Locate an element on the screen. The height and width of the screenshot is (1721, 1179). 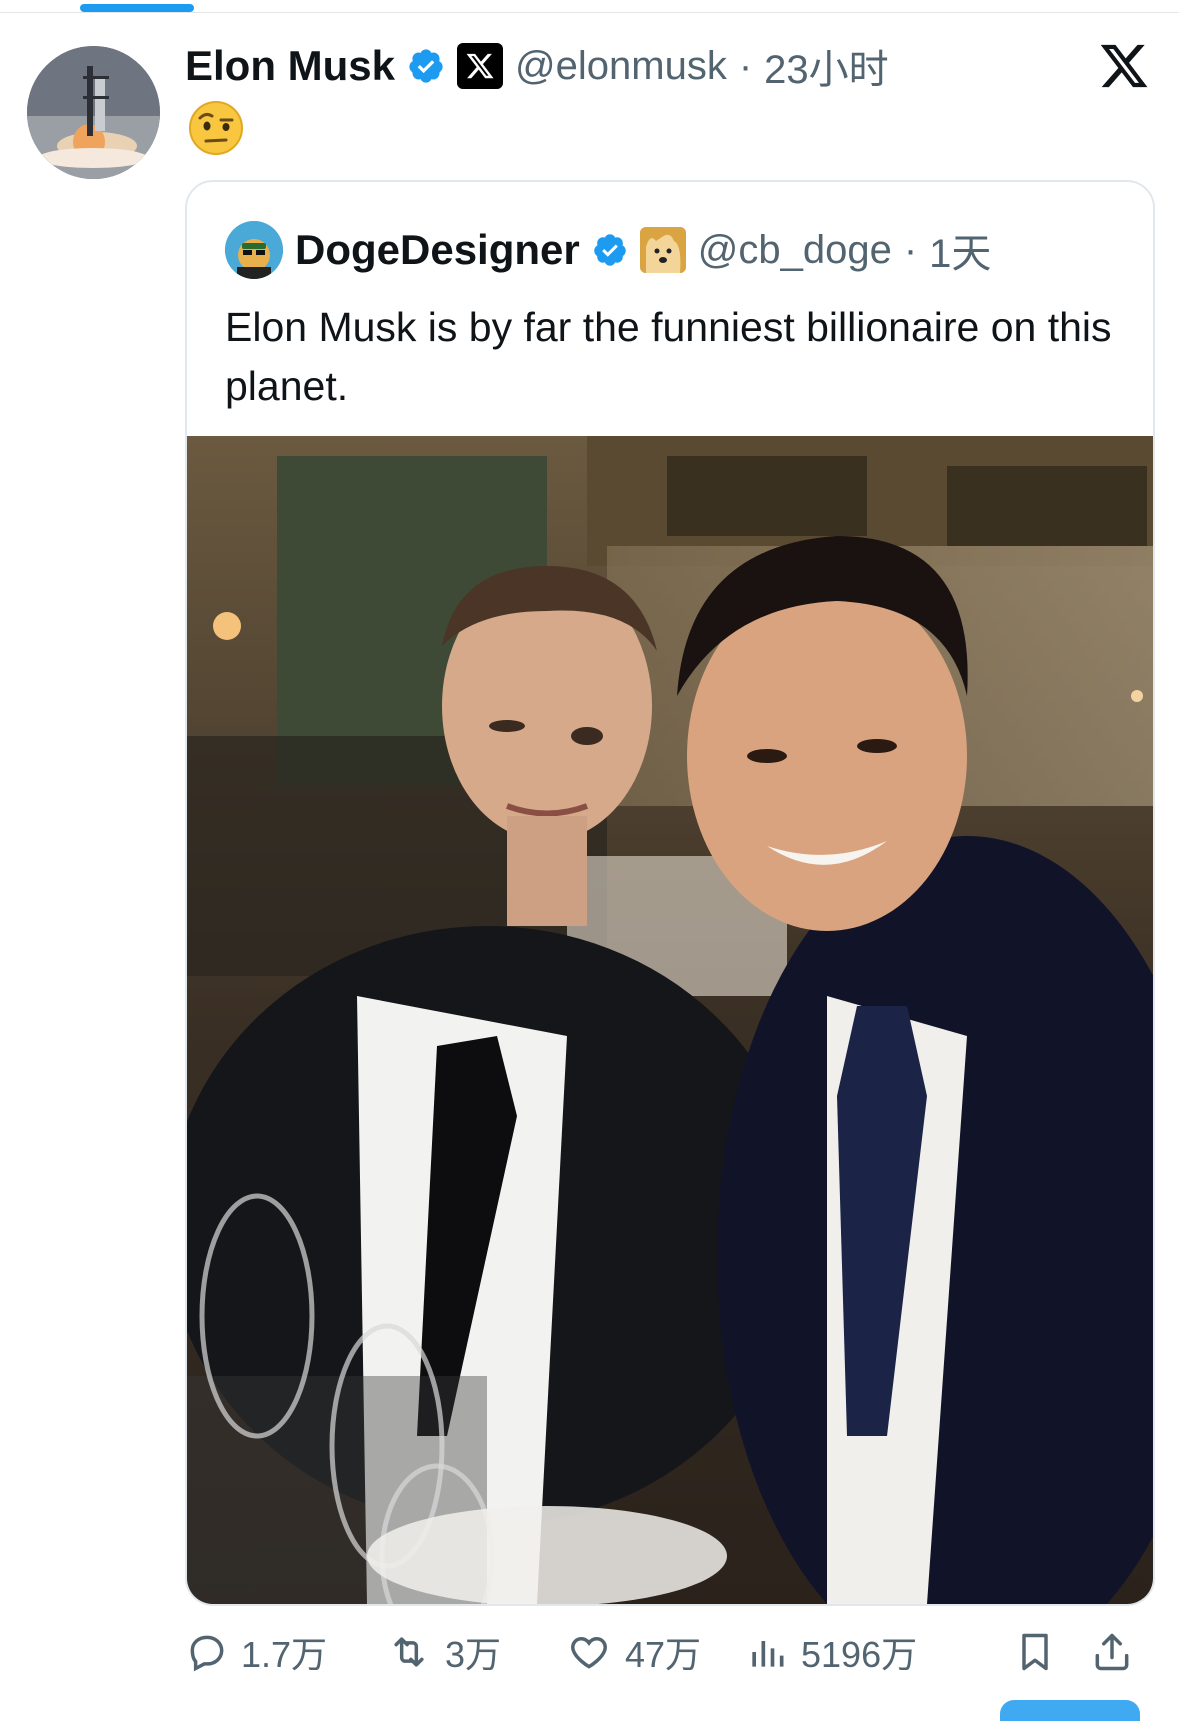
action-bar: 1.7万 3万 47万 5196万 is located at coordinates (665, 1652).